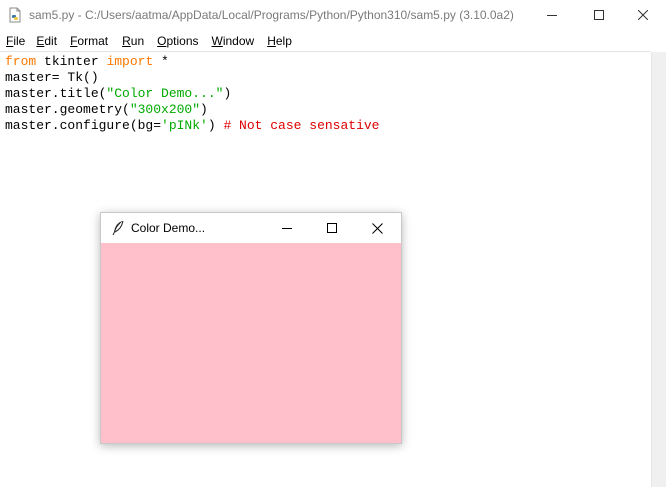 Image resolution: width=666 pixels, height=487 pixels. What do you see at coordinates (279, 41) in the screenshot?
I see `menu-help: Help` at bounding box center [279, 41].